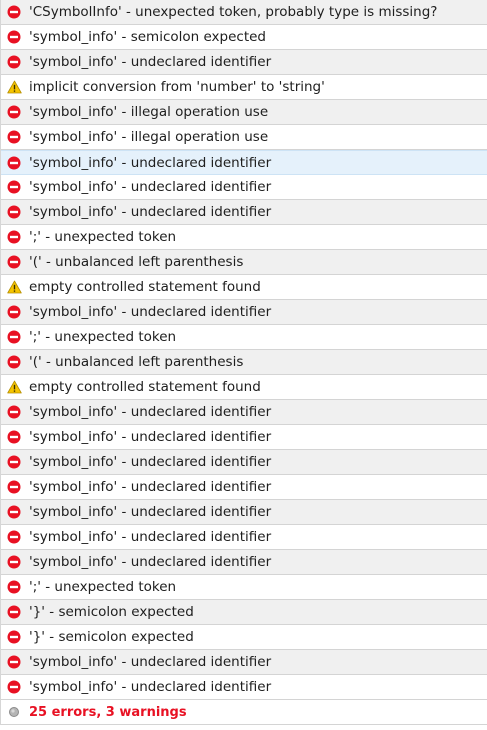 The width and height of the screenshot is (487, 730). I want to click on compile-summary-row: 25 errors, 3 warnings, so click(244, 712).